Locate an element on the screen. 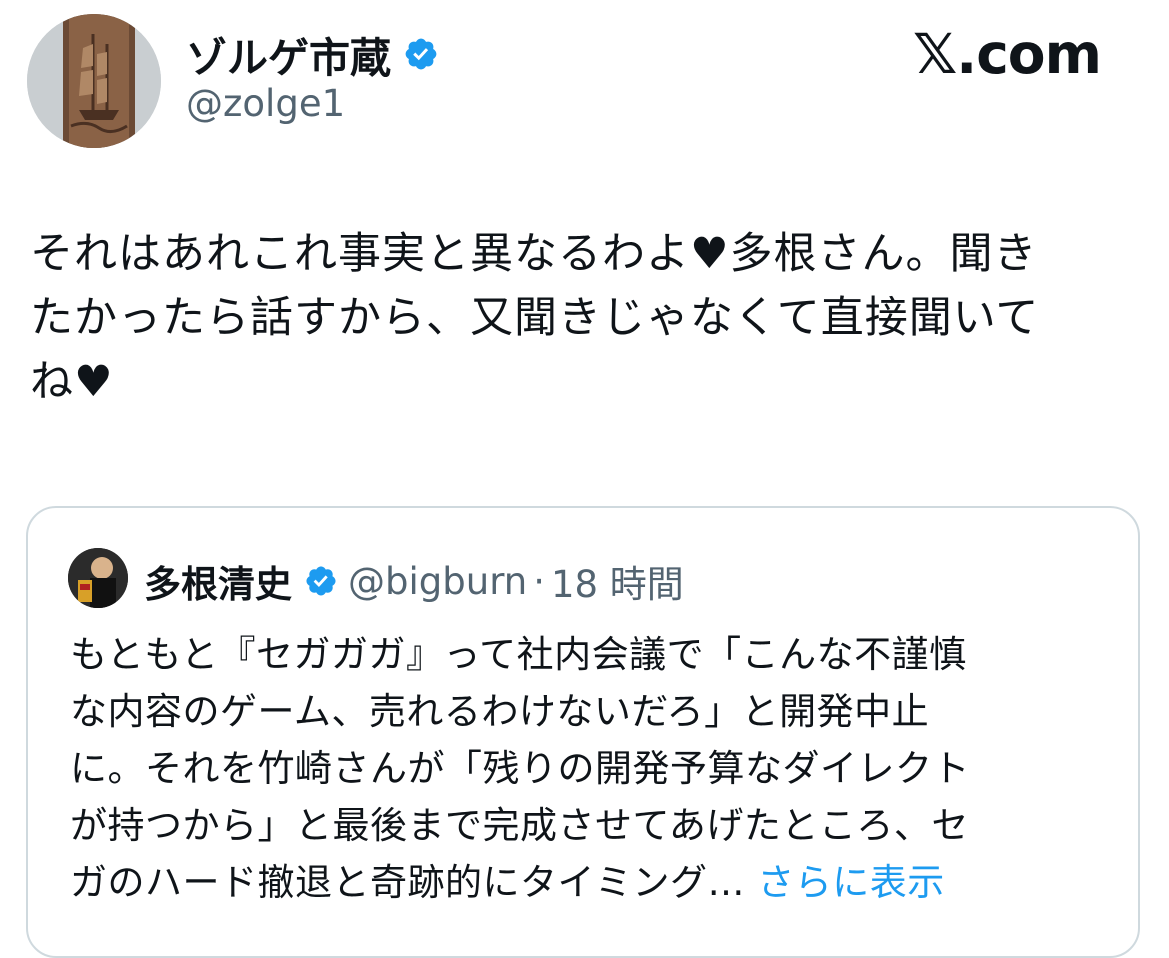 This screenshot has height=958, width=1169. quoted-author-name: 多根清史 is located at coordinates (218, 581).